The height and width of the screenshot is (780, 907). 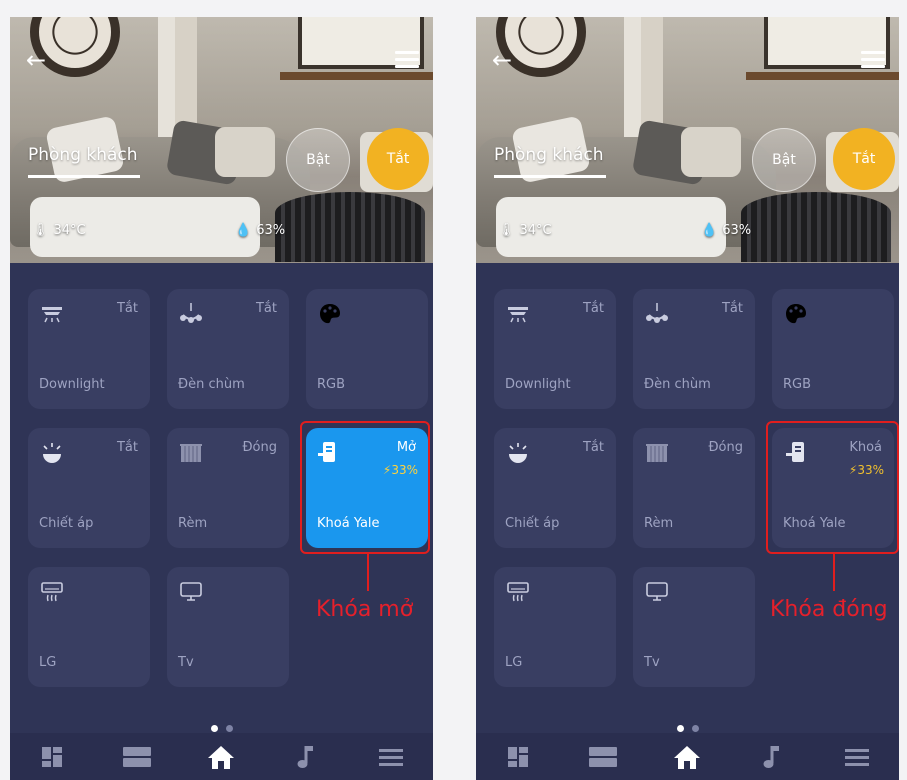 What do you see at coordinates (829, 609) in the screenshot?
I see `callout-label: Khóa đóng` at bounding box center [829, 609].